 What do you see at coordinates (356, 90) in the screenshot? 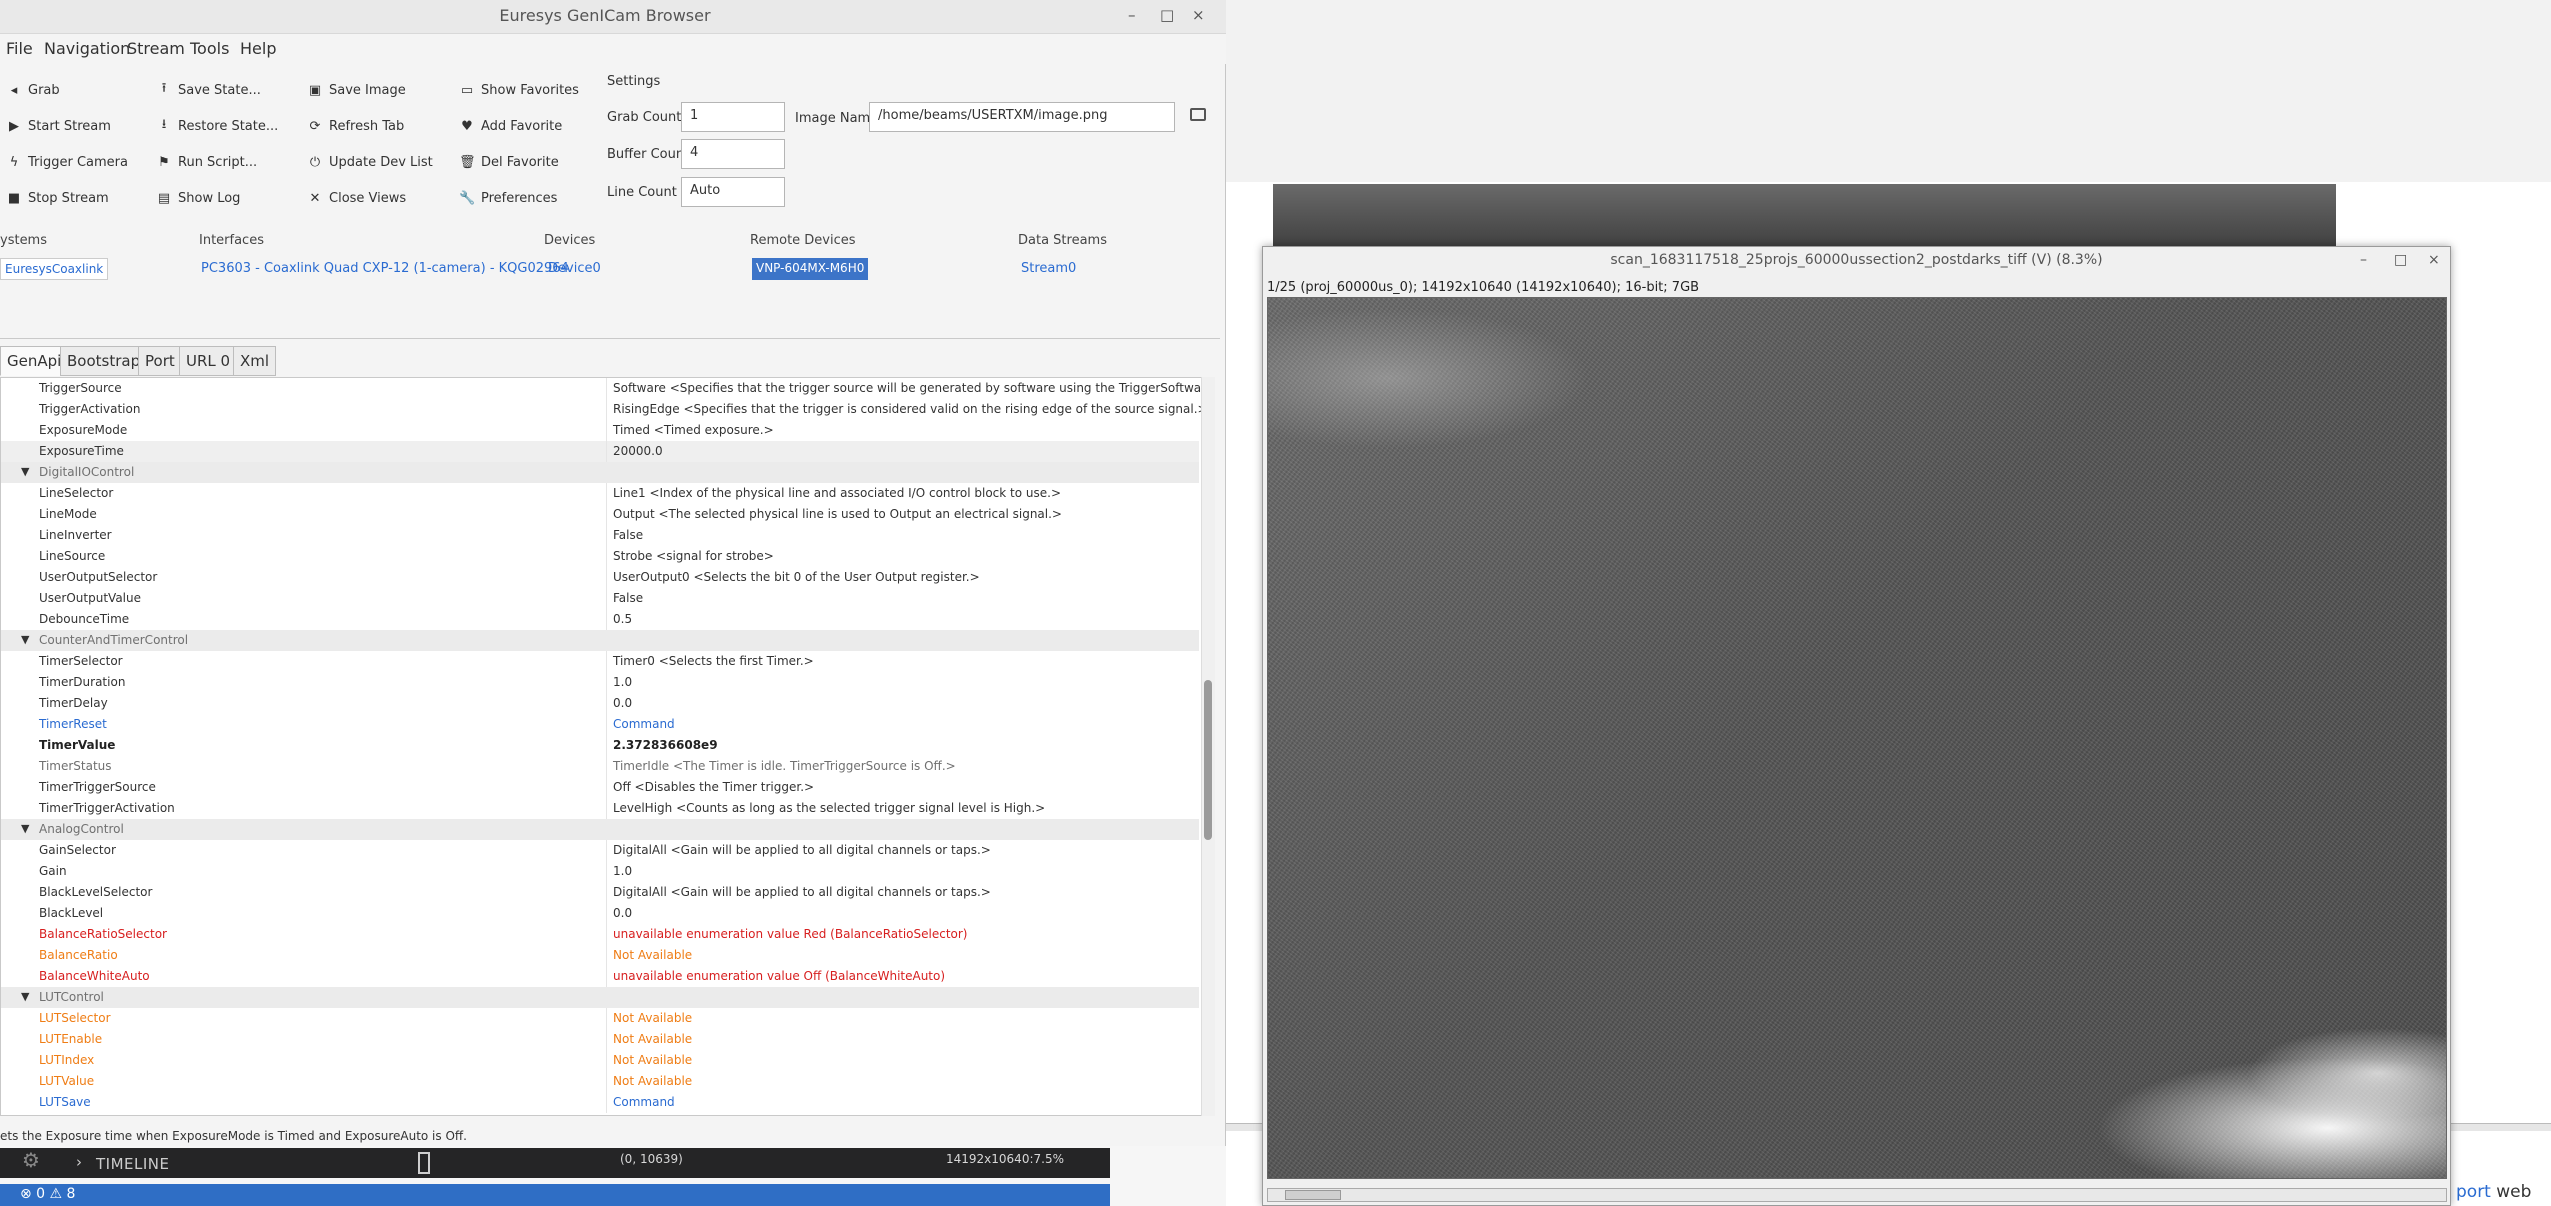
I see `save-image-button: ▣ Save Image` at bounding box center [356, 90].